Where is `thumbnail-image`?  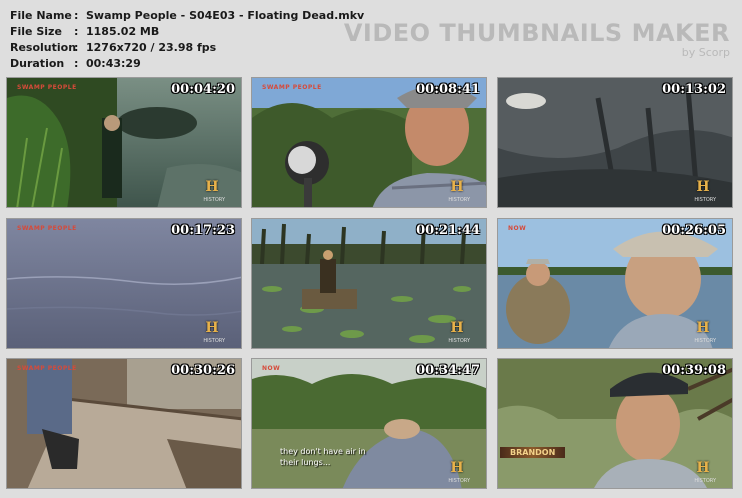 thumbnail-image is located at coordinates (124, 423).